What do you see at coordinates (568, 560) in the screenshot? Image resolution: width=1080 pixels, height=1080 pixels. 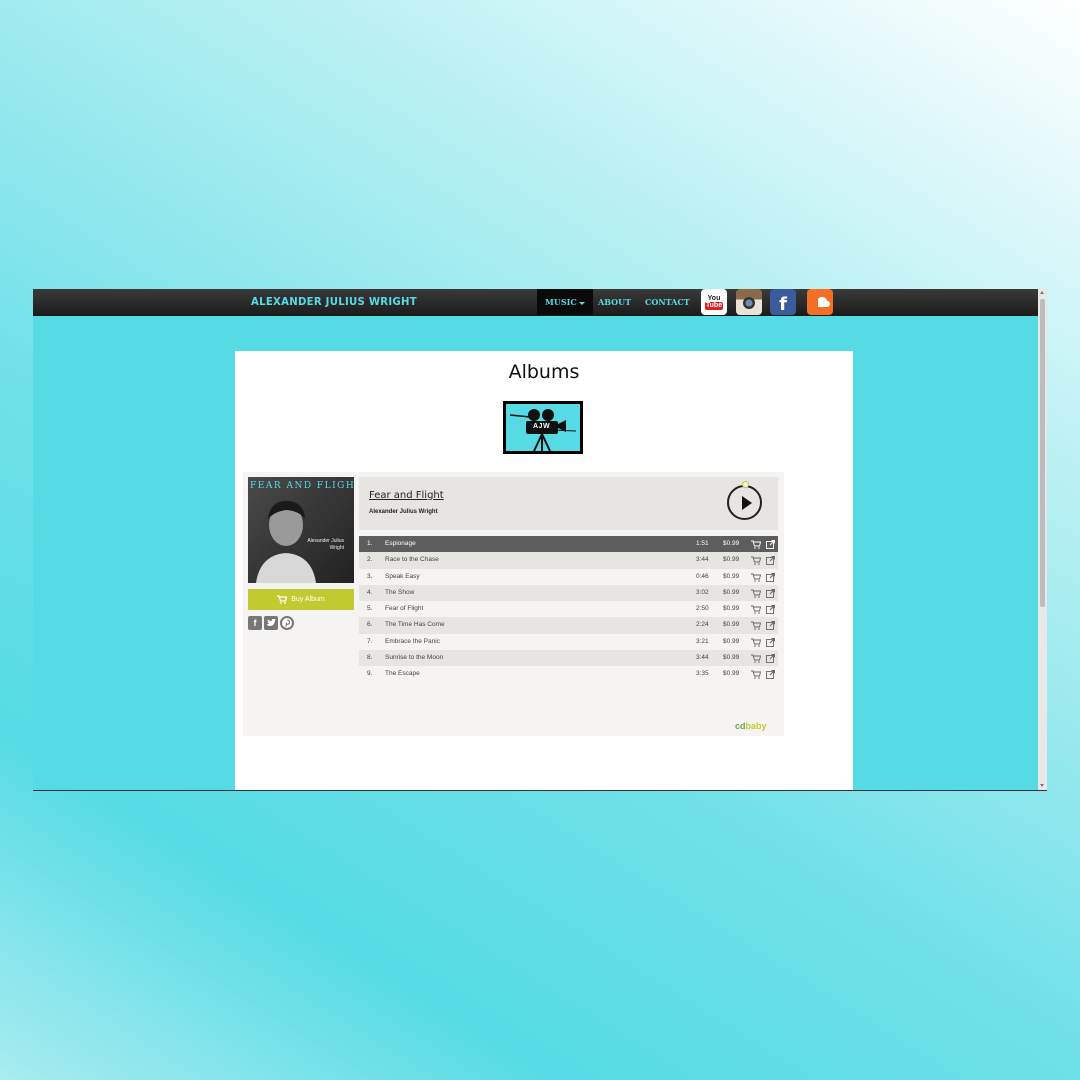 I see `track-row: 2. Race to the Chase 3:44 $0.99` at bounding box center [568, 560].